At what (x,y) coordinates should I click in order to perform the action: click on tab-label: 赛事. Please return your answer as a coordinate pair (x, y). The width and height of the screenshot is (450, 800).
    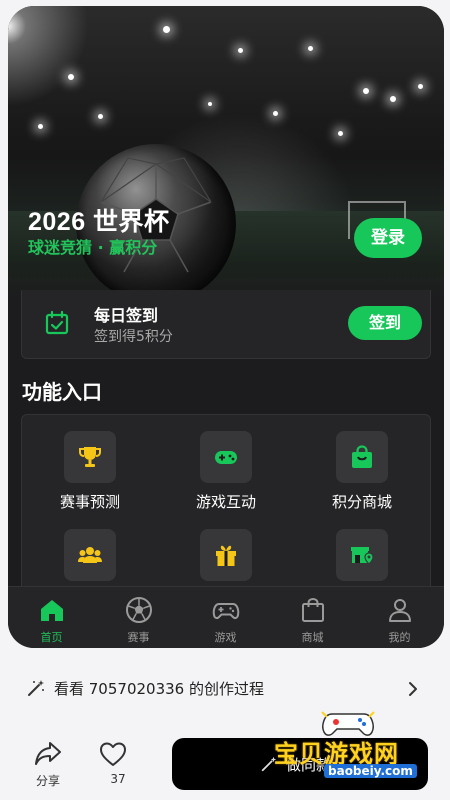
    Looking at the image, I should click on (138, 637).